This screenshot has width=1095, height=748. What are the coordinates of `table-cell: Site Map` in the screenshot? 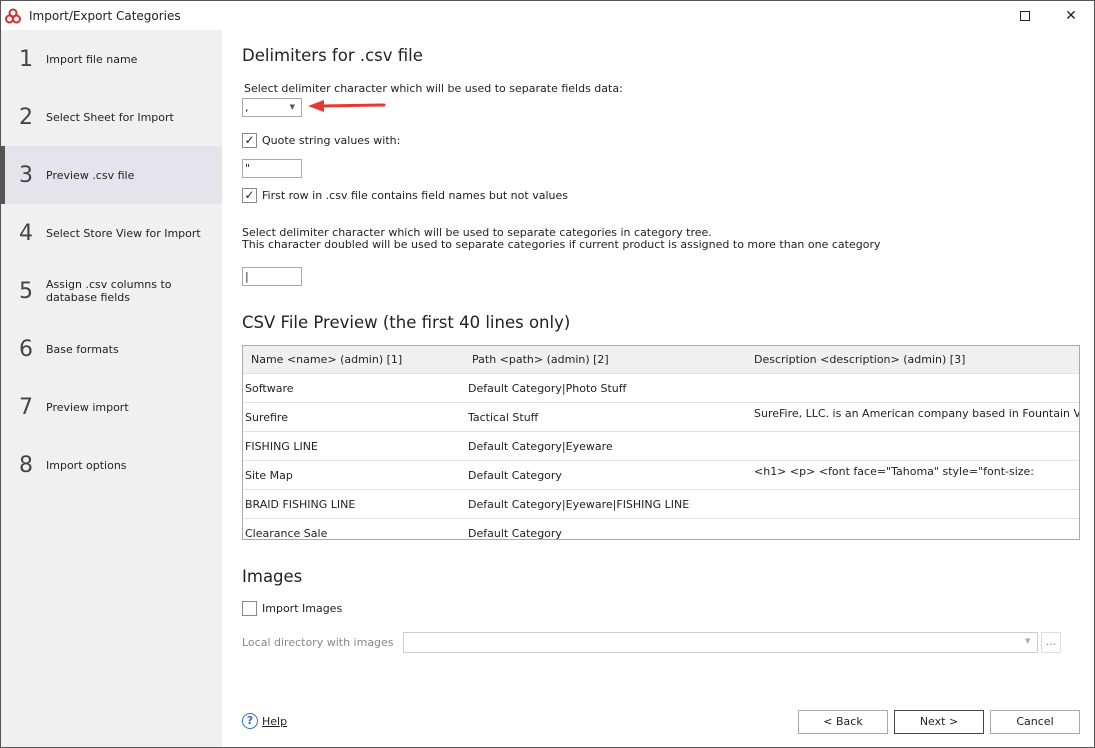 It's located at (269, 475).